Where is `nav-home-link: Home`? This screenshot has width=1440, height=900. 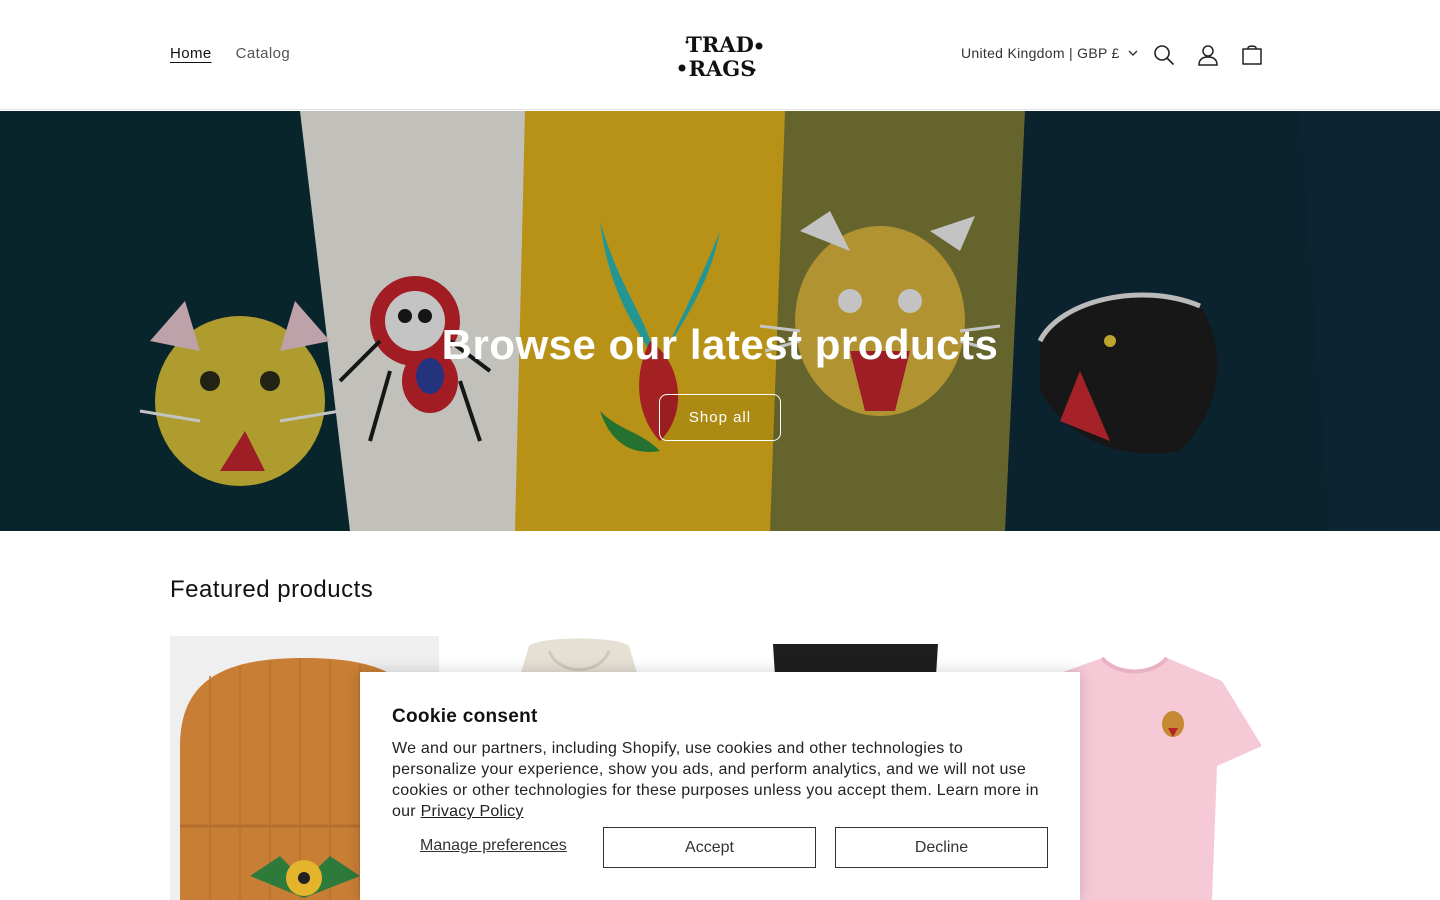 nav-home-link: Home is located at coordinates (191, 53).